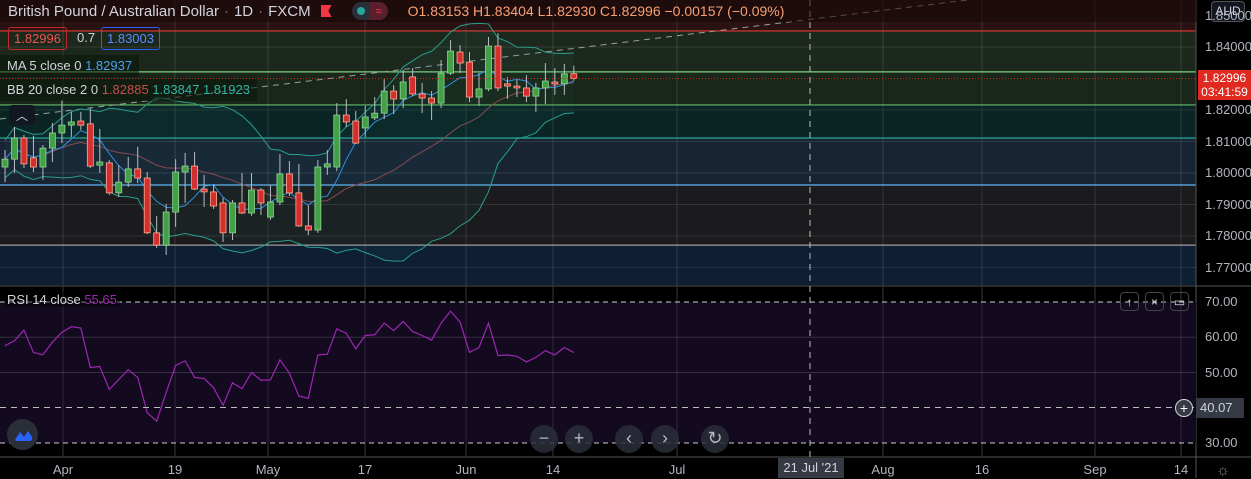 Image resolution: width=1251 pixels, height=479 pixels. Describe the element at coordinates (665, 439) in the screenshot. I see `scroll-right-button: ›` at that location.